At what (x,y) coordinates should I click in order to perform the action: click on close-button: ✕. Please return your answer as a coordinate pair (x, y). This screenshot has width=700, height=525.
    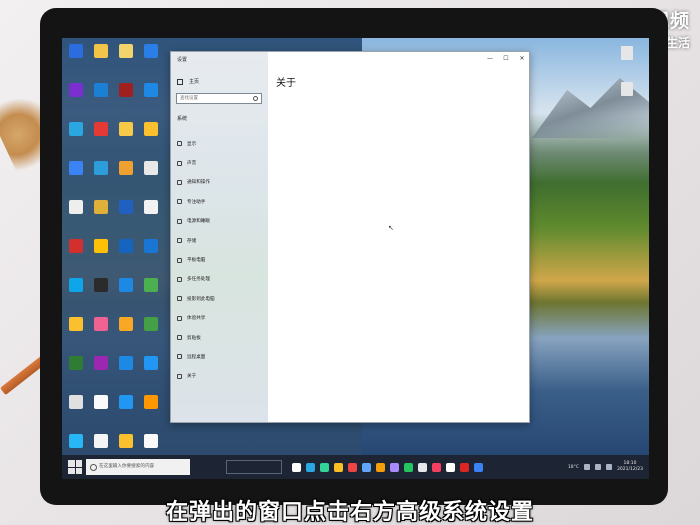
    Looking at the image, I should click on (522, 58).